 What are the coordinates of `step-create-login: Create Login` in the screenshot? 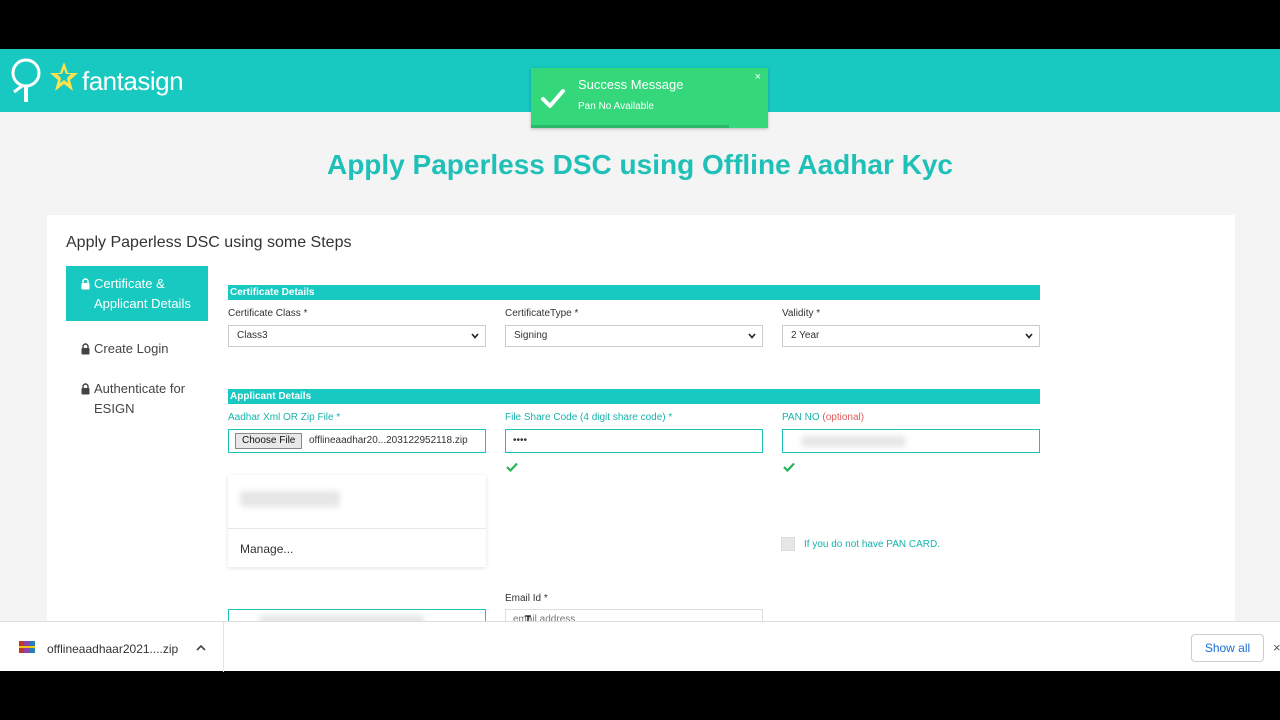 It's located at (137, 349).